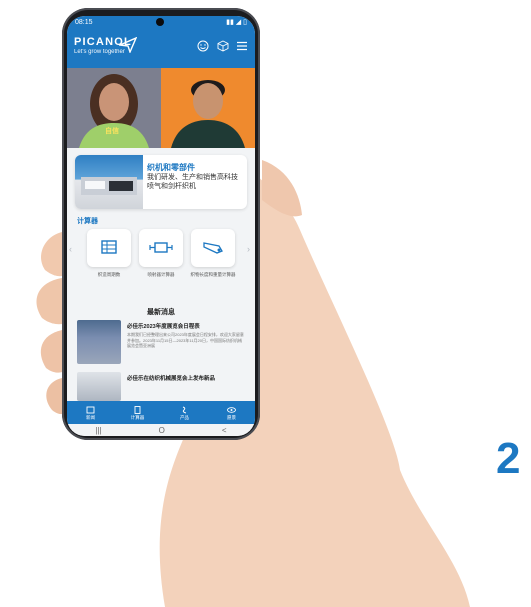 This screenshot has height=607, width=531. What do you see at coordinates (161, 48) in the screenshot?
I see `app-header: PICANOL Let's grow together` at bounding box center [161, 48].